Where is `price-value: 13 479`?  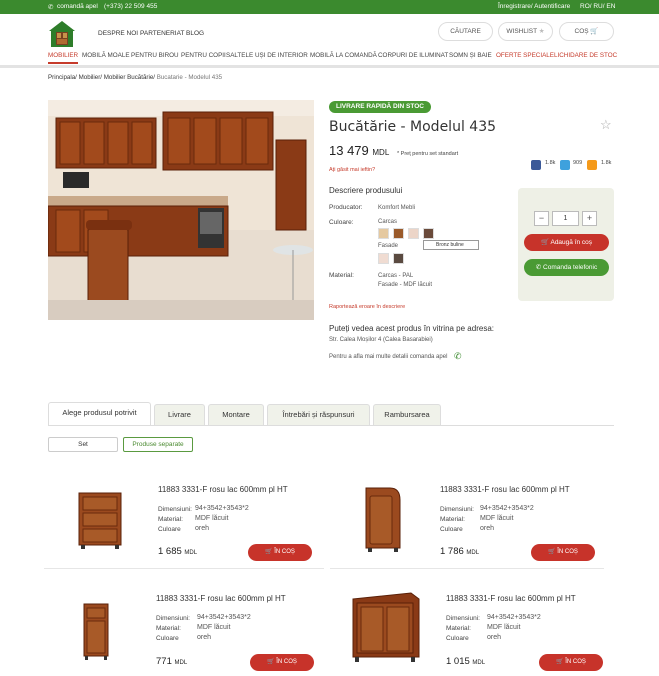
price-value: 13 479 is located at coordinates (349, 150).